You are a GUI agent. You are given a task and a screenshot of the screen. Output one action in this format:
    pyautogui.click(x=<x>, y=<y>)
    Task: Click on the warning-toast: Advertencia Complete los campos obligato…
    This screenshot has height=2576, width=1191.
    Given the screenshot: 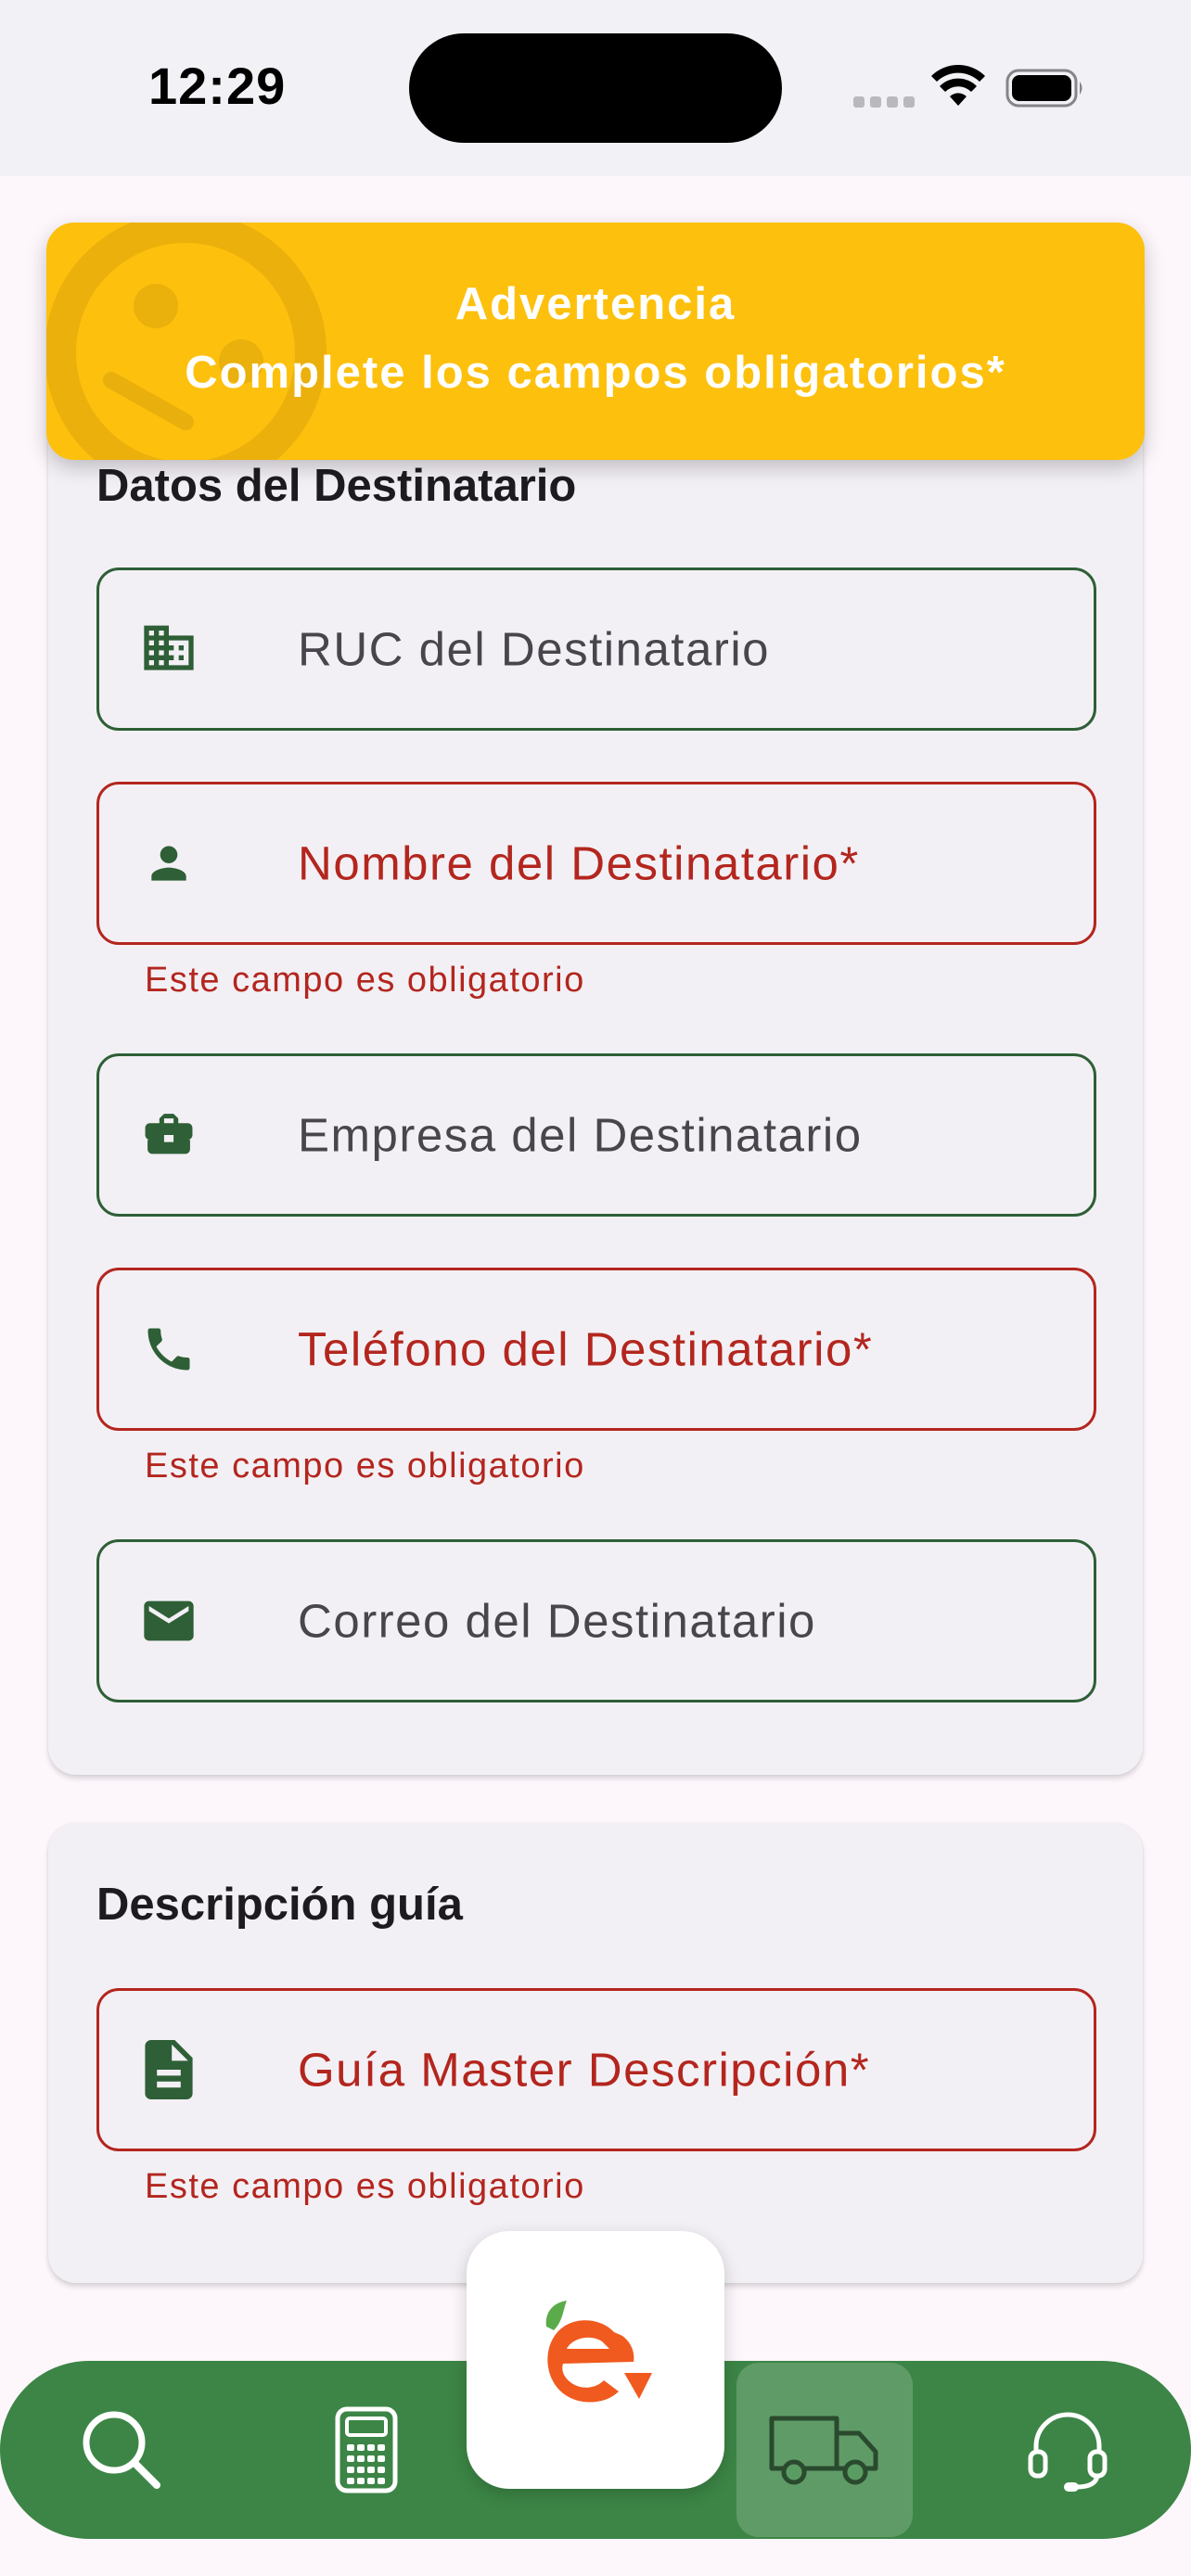 What is the action you would take?
    pyautogui.click(x=595, y=341)
    